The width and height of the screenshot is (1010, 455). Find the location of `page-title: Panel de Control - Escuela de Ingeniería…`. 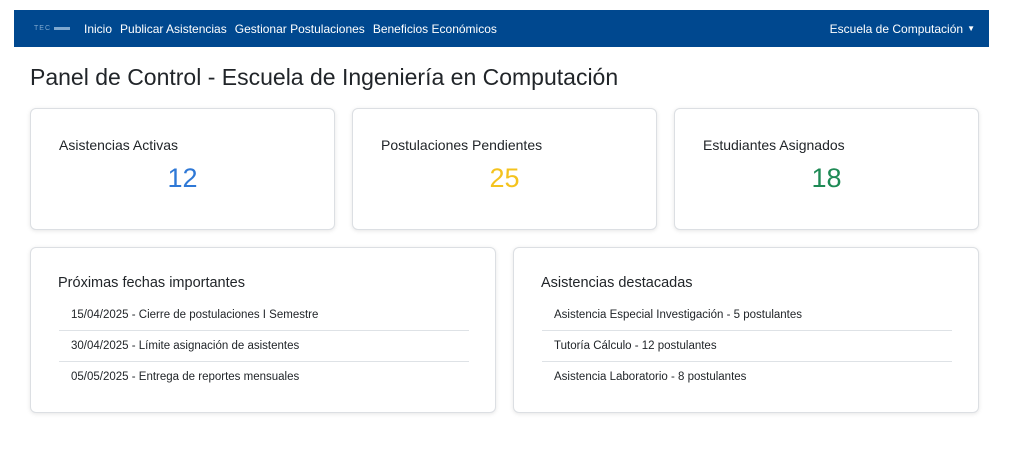

page-title: Panel de Control - Escuela de Ingeniería… is located at coordinates (324, 77).